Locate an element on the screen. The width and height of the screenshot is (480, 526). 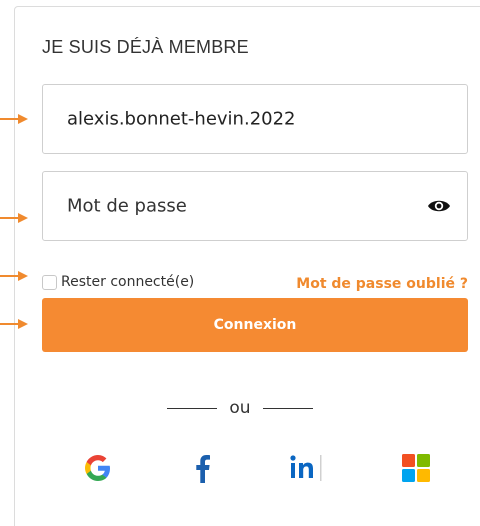
microsoft-icon is located at coordinates (416, 468).